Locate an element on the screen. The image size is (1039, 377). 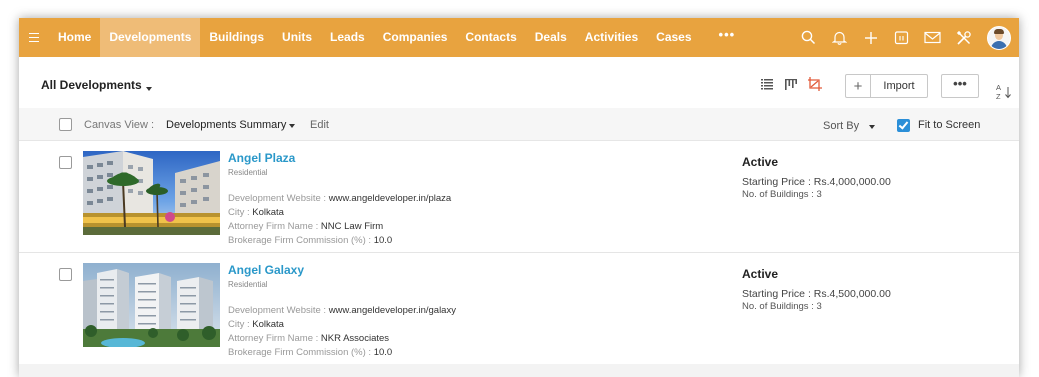
import-button: Import is located at coordinates (899, 86).